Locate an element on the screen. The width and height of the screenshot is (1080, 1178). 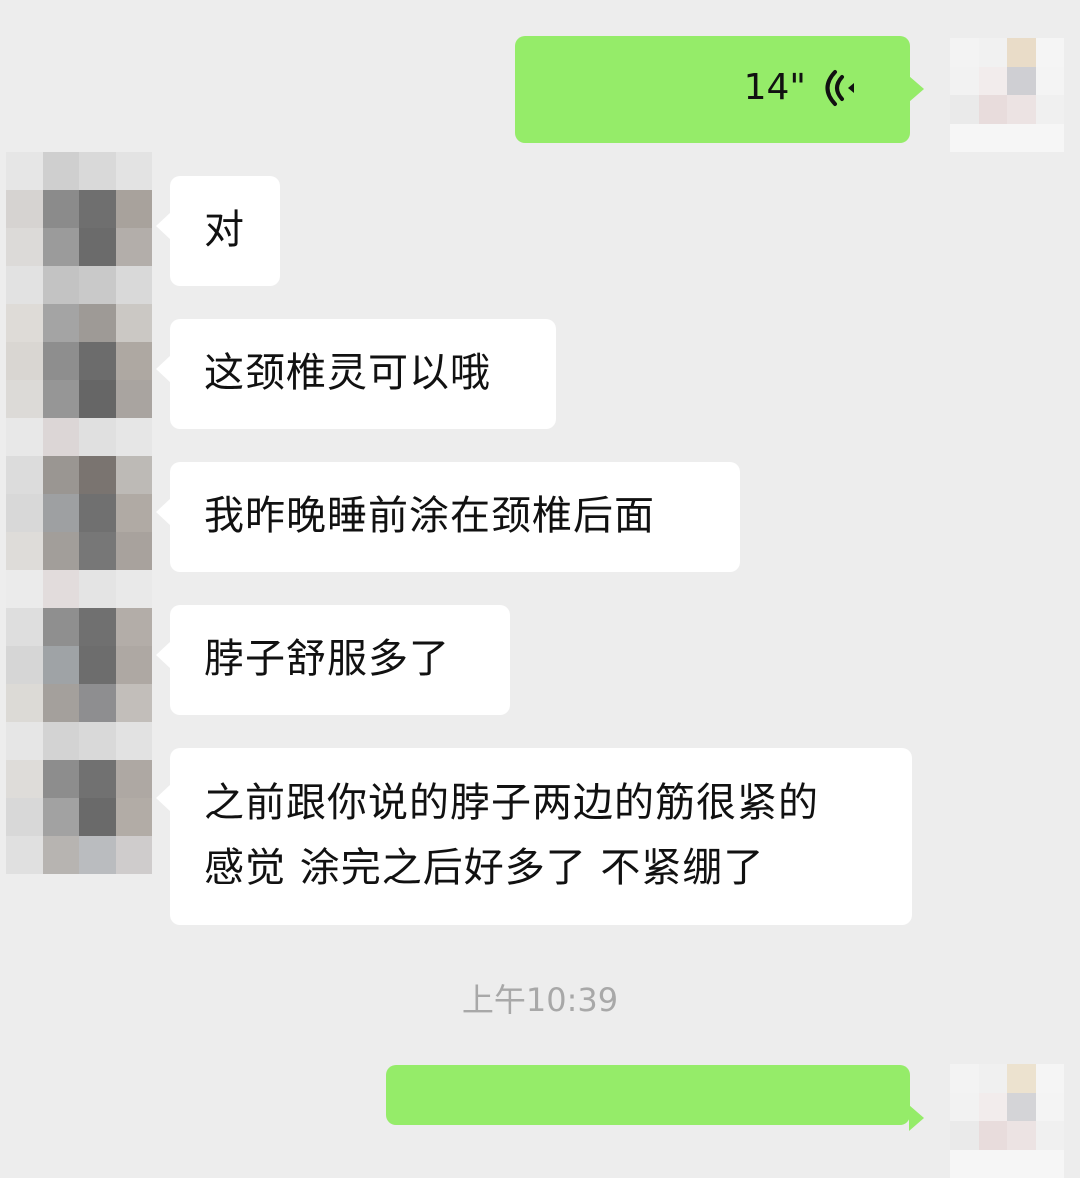
message-text: 这颈椎灵可以哦 is located at coordinates (347, 373).